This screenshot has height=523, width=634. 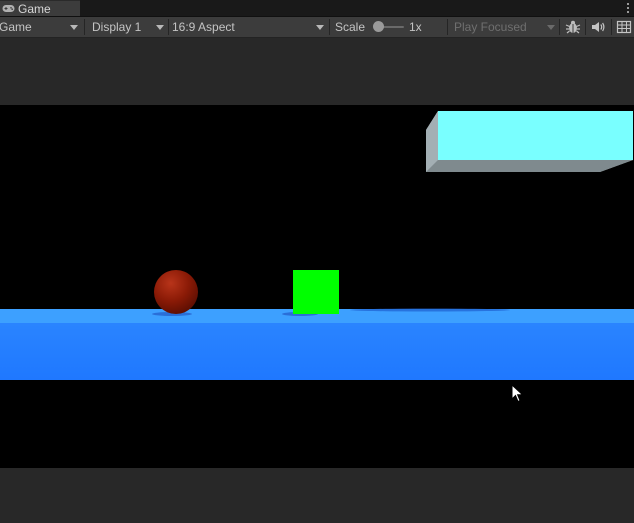 I want to click on play-mode-dropdown: Play Focused, so click(x=503, y=27).